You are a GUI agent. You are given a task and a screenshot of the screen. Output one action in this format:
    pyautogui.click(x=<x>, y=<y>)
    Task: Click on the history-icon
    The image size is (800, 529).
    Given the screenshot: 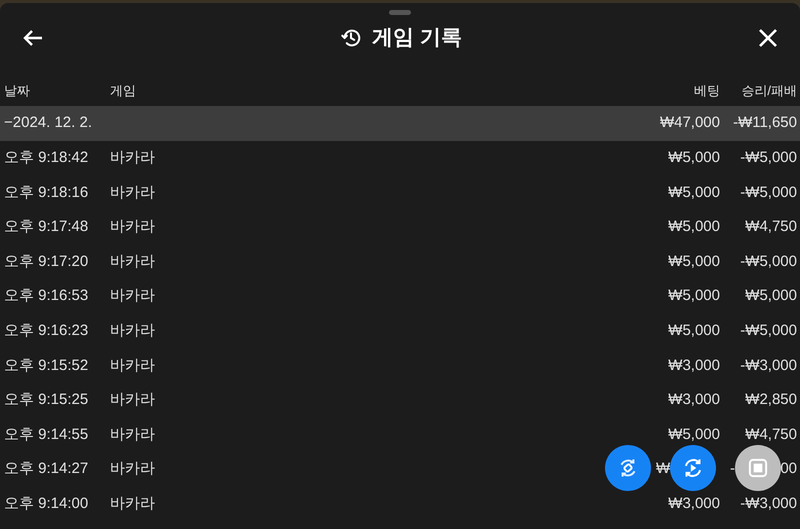 What is the action you would take?
    pyautogui.click(x=351, y=38)
    